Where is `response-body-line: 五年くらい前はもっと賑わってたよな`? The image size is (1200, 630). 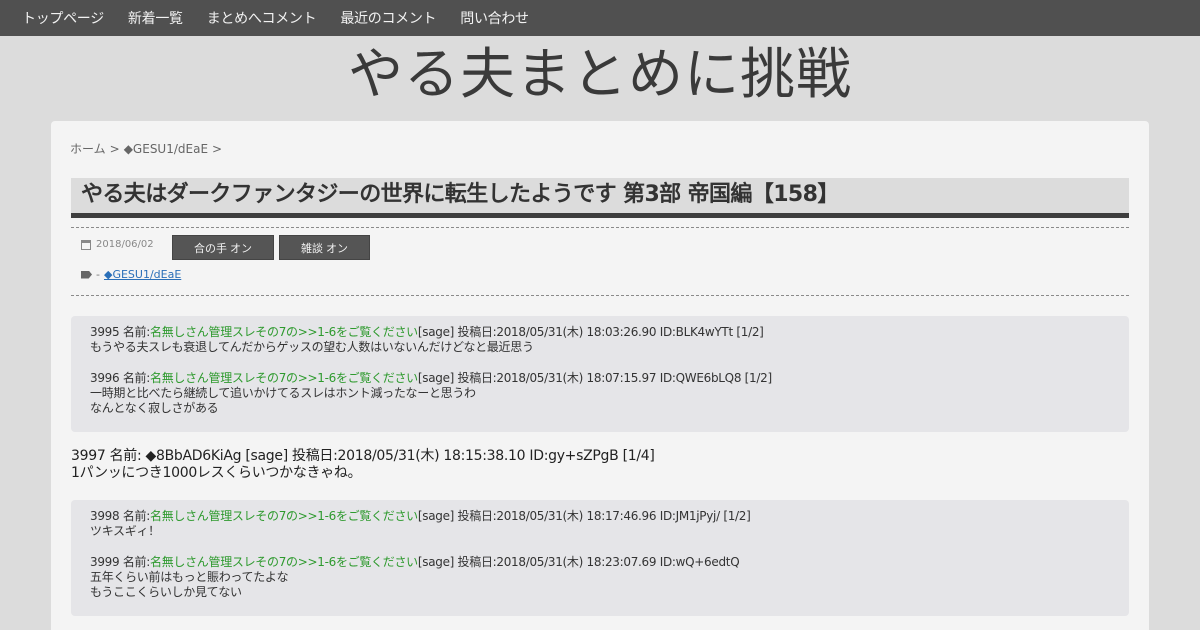
response-body-line: 五年くらい前はもっと賑わってたよな is located at coordinates (189, 577).